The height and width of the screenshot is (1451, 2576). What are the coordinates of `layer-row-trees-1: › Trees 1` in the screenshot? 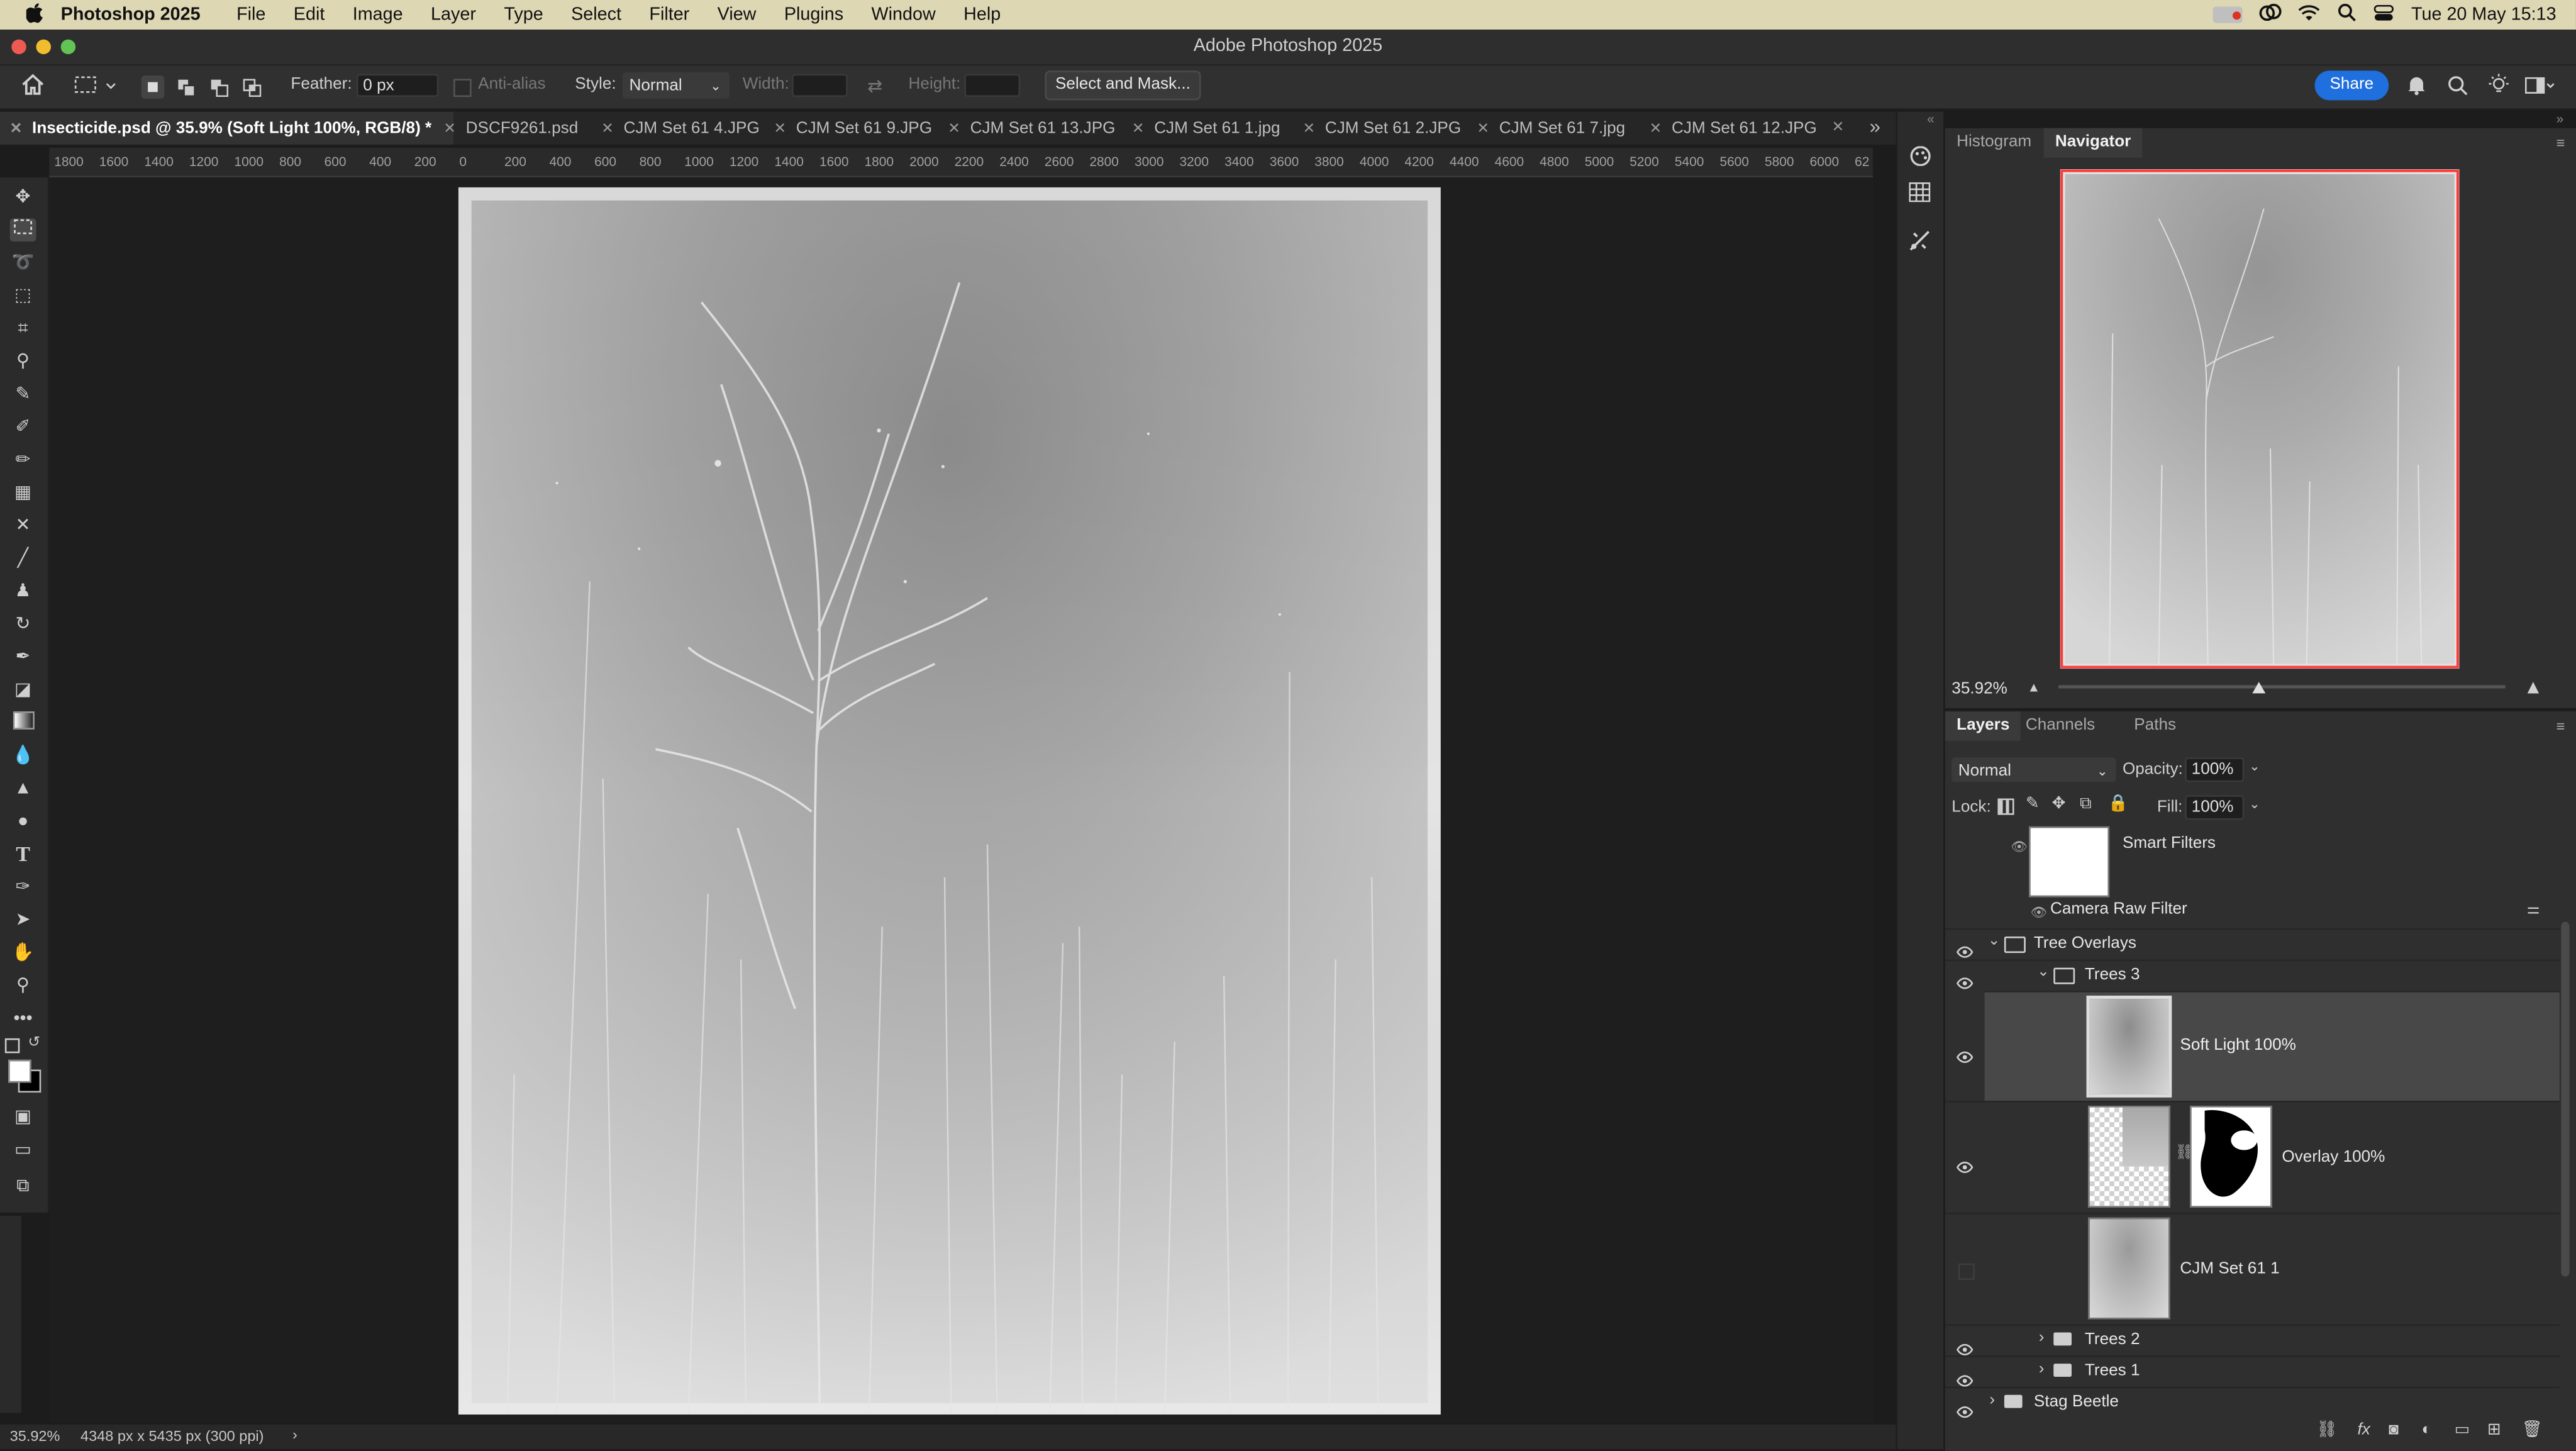 It's located at (2252, 1371).